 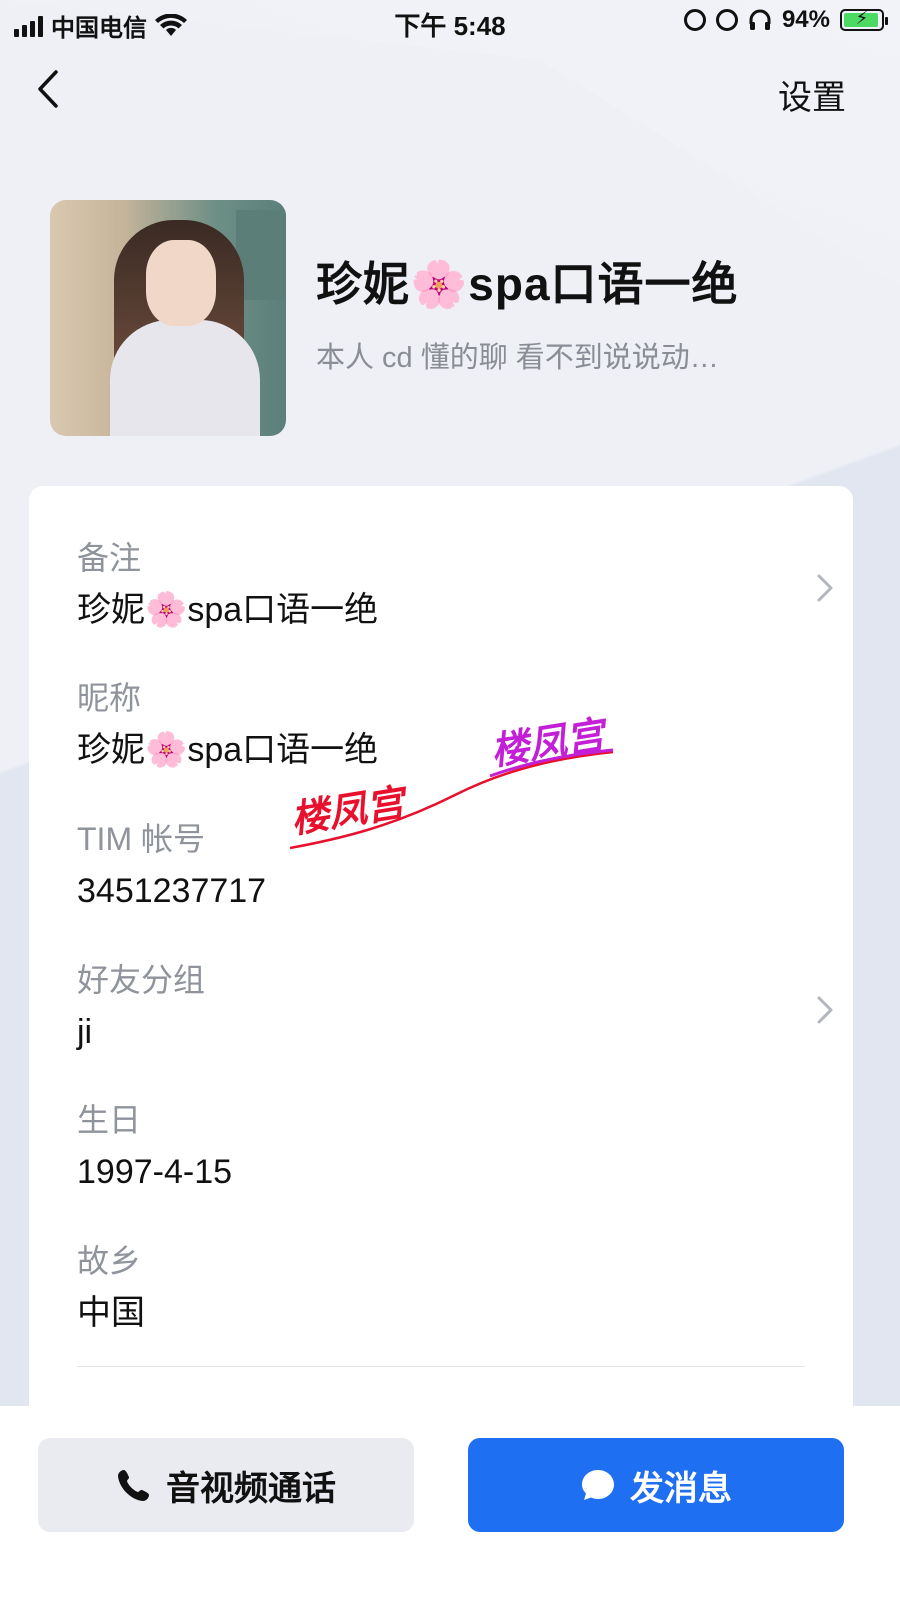 What do you see at coordinates (168, 318) in the screenshot?
I see `avatar` at bounding box center [168, 318].